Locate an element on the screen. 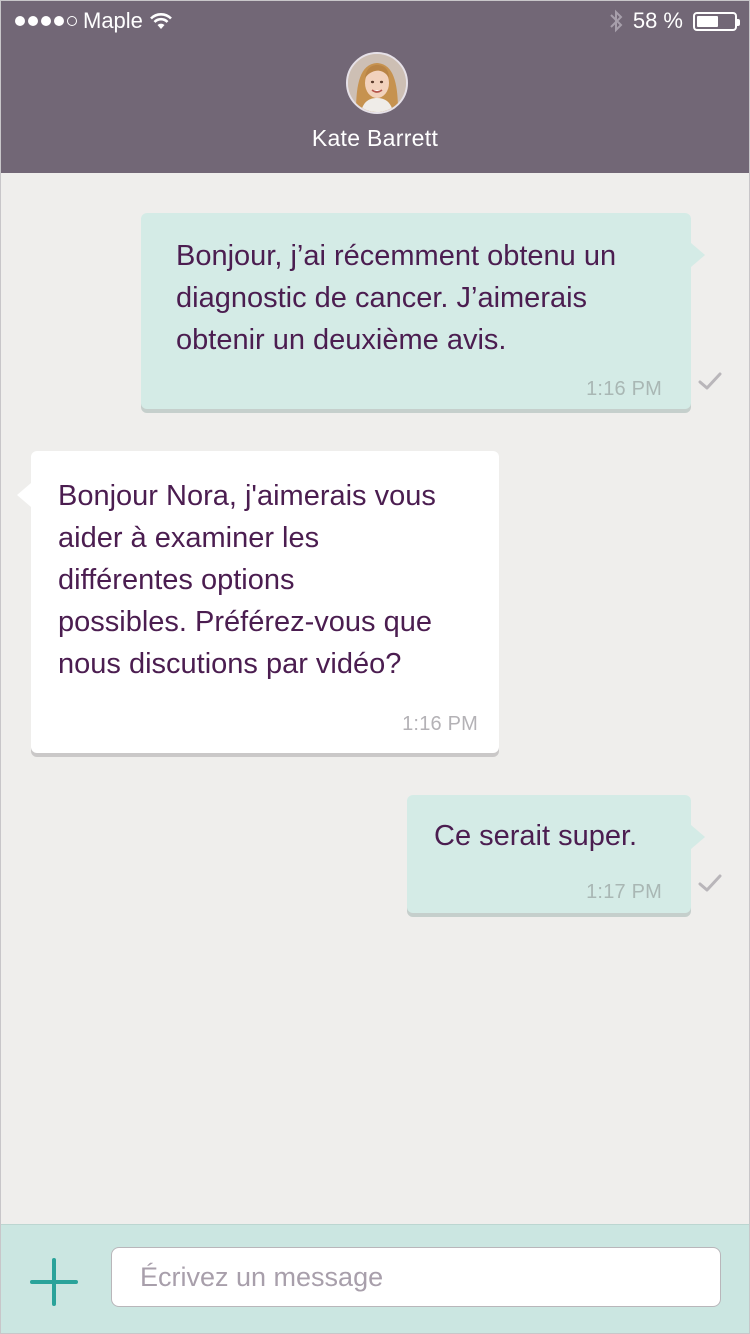 This screenshot has width=750, height=1334. message-input is located at coordinates (416, 1277).